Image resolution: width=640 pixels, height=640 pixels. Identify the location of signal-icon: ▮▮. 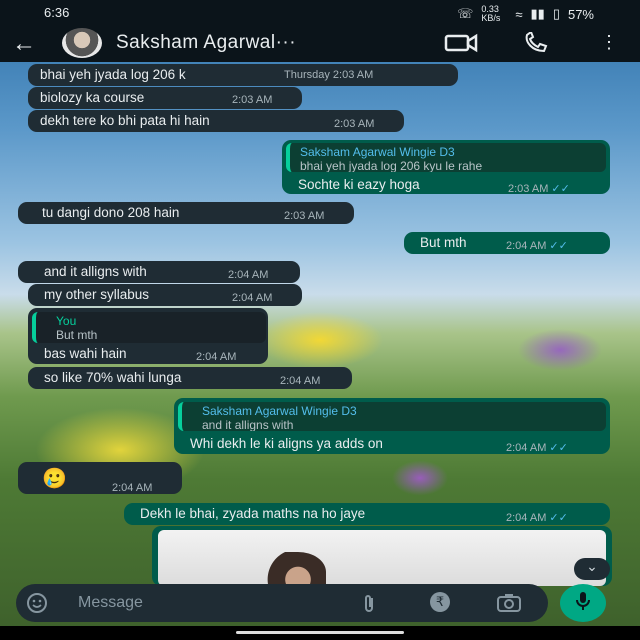
(537, 13).